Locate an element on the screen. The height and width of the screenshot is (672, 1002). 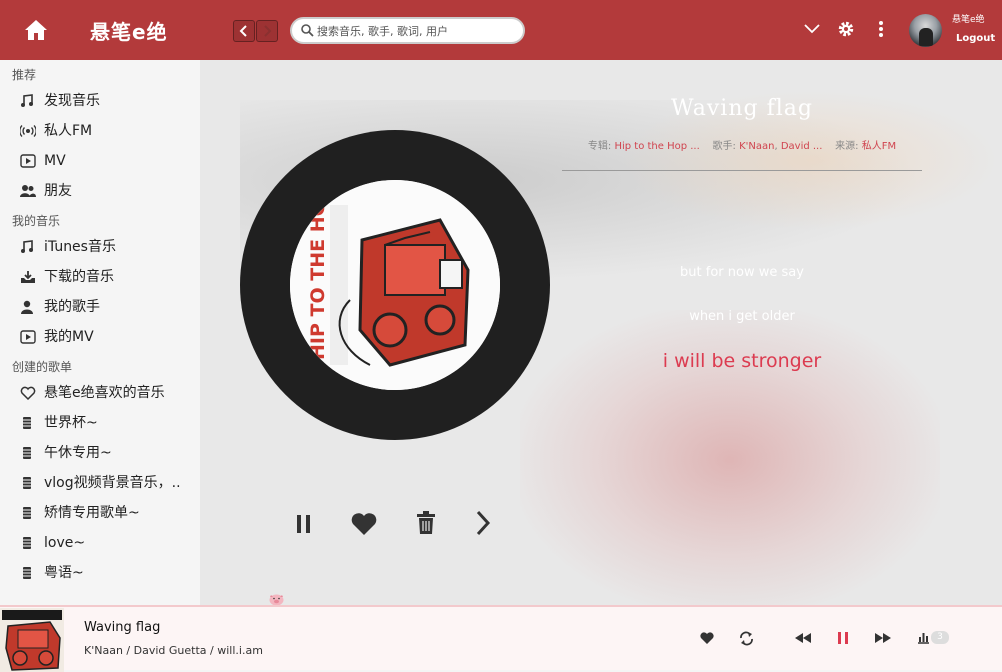
sidebar-item-playlist: 午休专用~ is located at coordinates (100, 453).